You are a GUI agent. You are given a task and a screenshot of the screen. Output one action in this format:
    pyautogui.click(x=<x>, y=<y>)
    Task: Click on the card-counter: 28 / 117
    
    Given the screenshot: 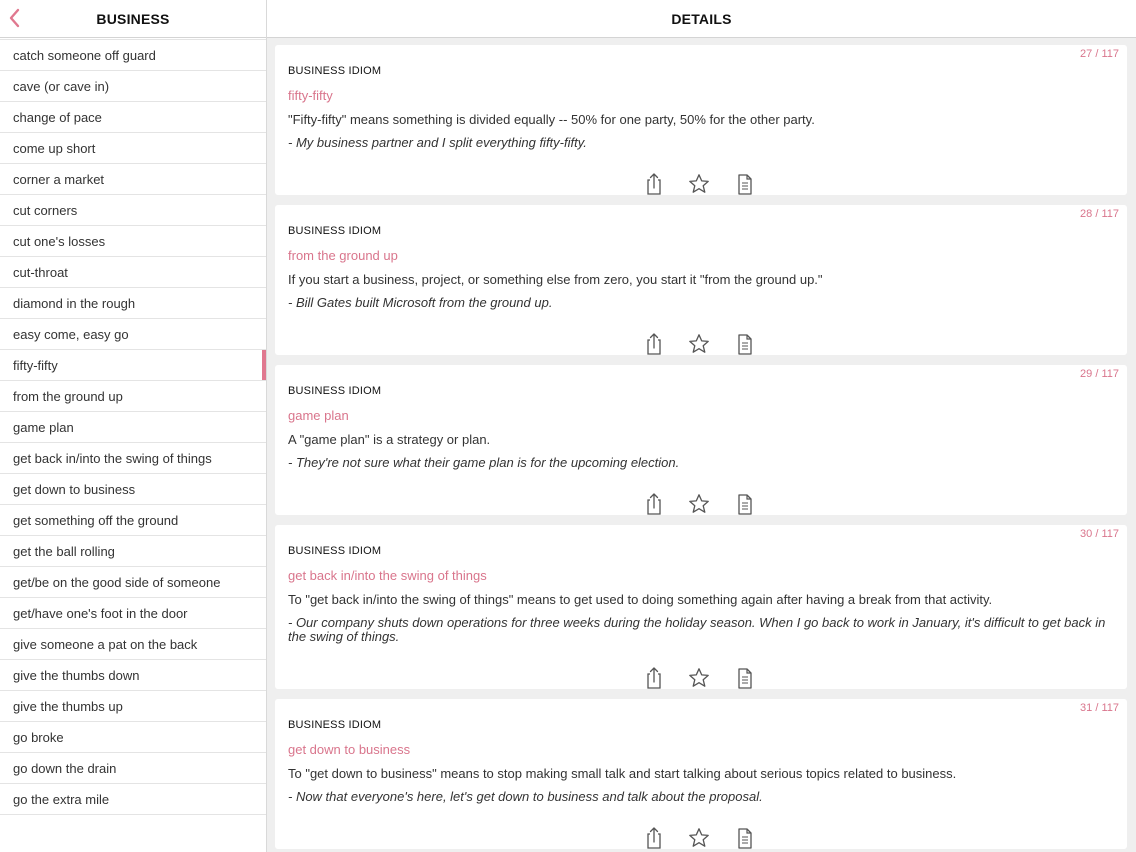 What is the action you would take?
    pyautogui.click(x=1099, y=214)
    